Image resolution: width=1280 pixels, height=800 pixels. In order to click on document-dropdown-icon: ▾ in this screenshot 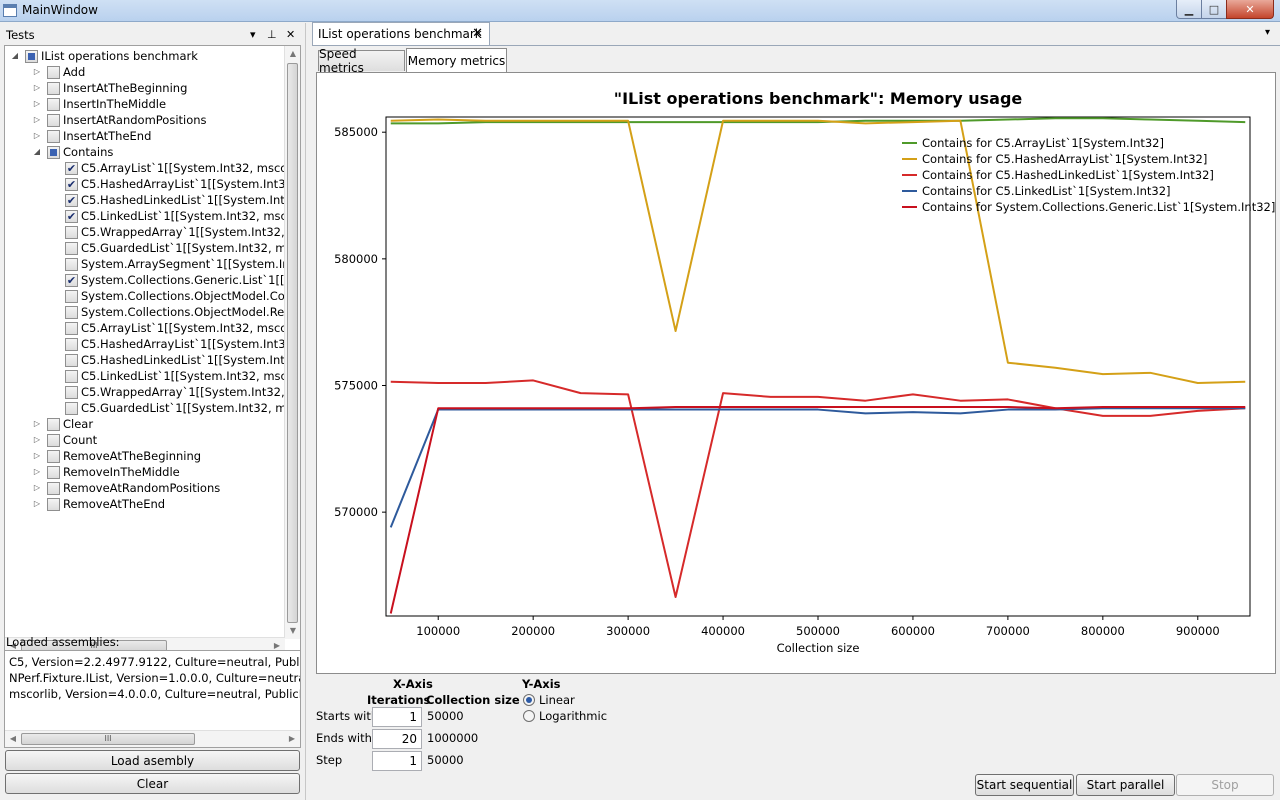, I will do `click(1267, 32)`.